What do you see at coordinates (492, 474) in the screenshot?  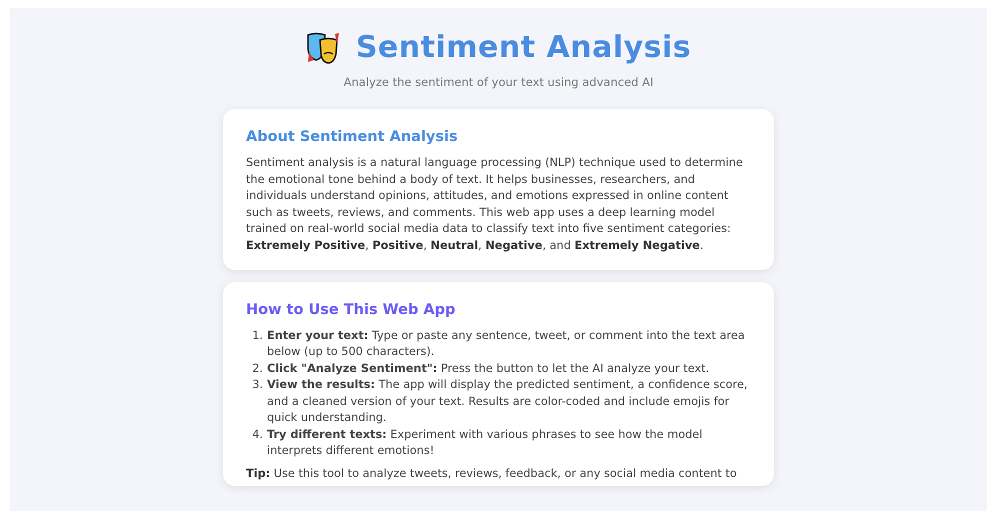 I see `tip-paragraph: Tip: Use this tool to analyze tweets, reviews, feedback, or any social media content to` at bounding box center [492, 474].